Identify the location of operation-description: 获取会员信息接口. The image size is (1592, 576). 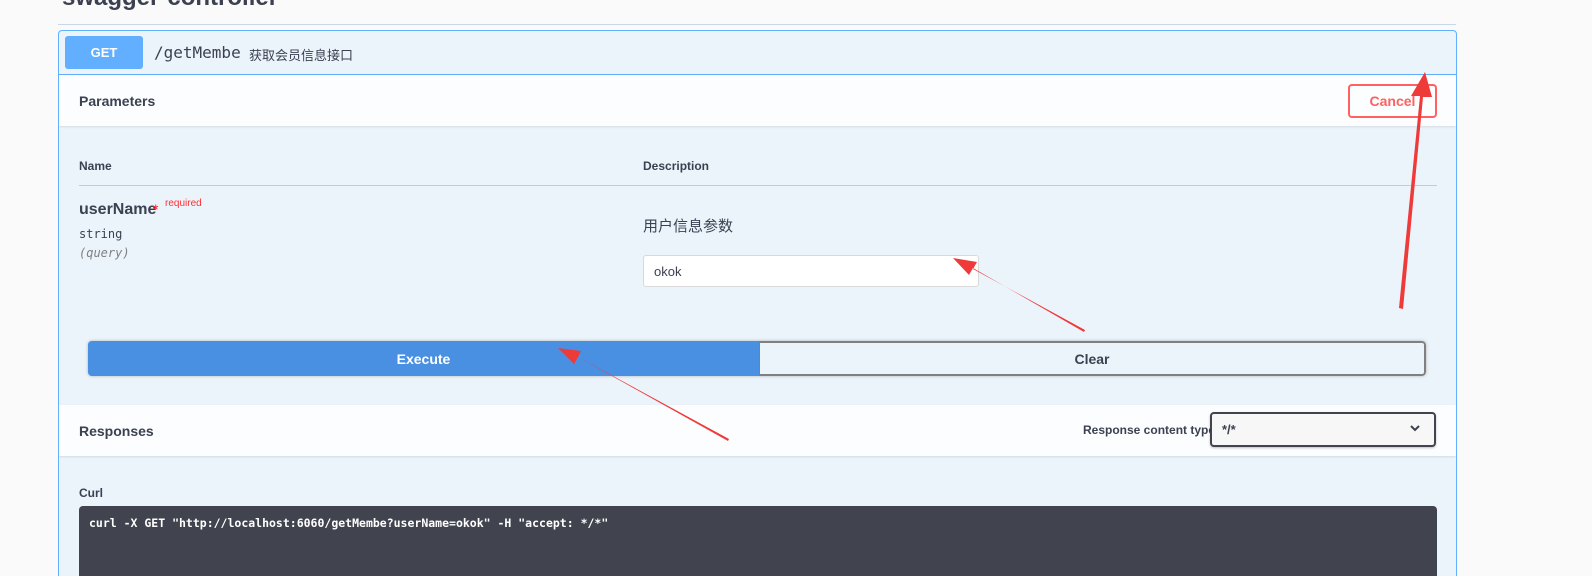
(301, 55).